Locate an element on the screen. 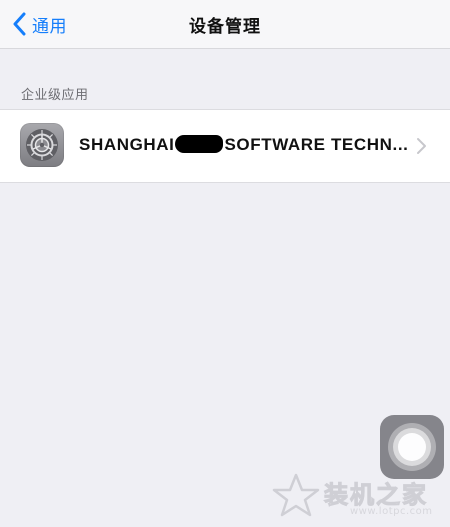  assistive-touch-inner-dot is located at coordinates (412, 447).